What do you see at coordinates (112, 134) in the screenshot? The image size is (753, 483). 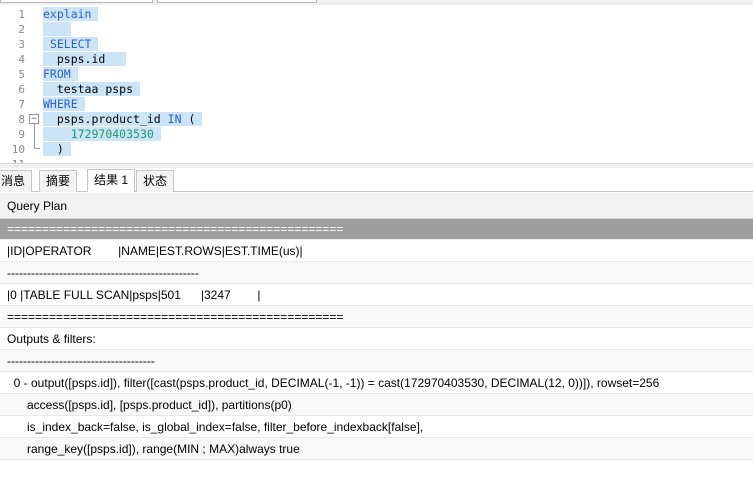 I see `number-literal: 172970403530` at bounding box center [112, 134].